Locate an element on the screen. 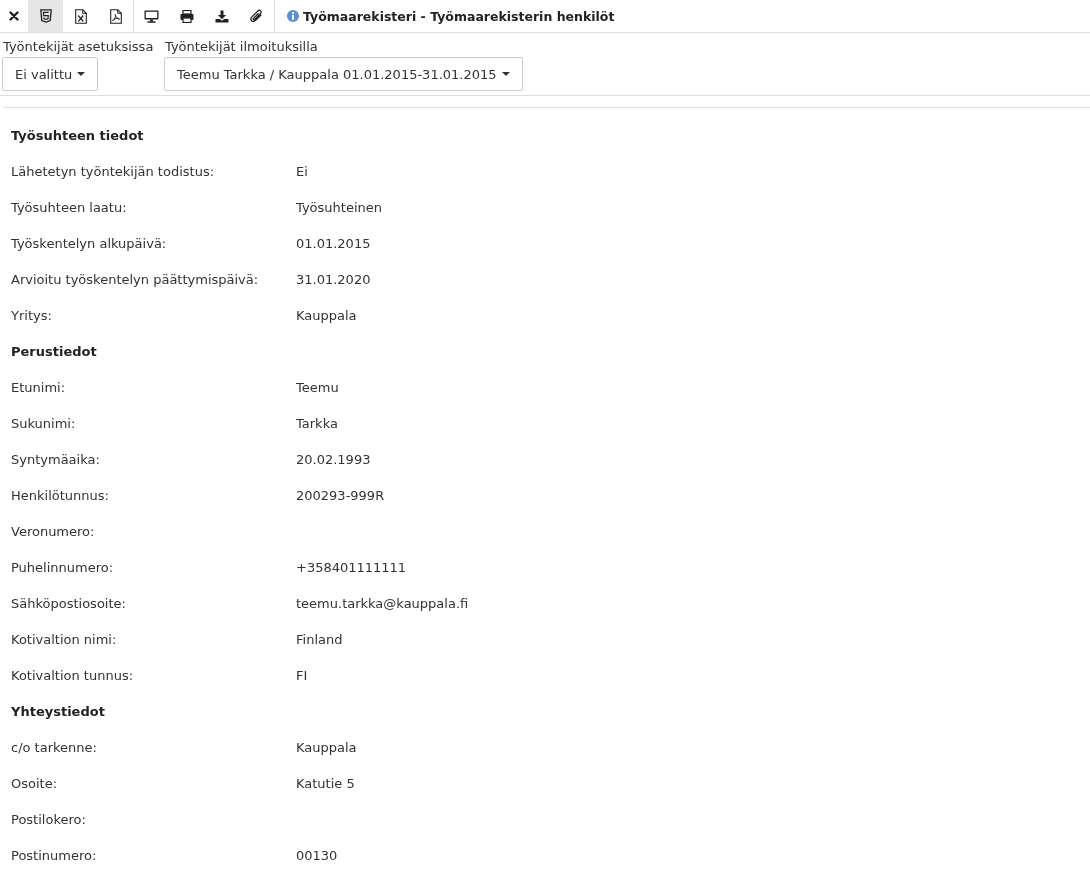 This screenshot has height=879, width=1090. field-value: Teemu is located at coordinates (317, 387).